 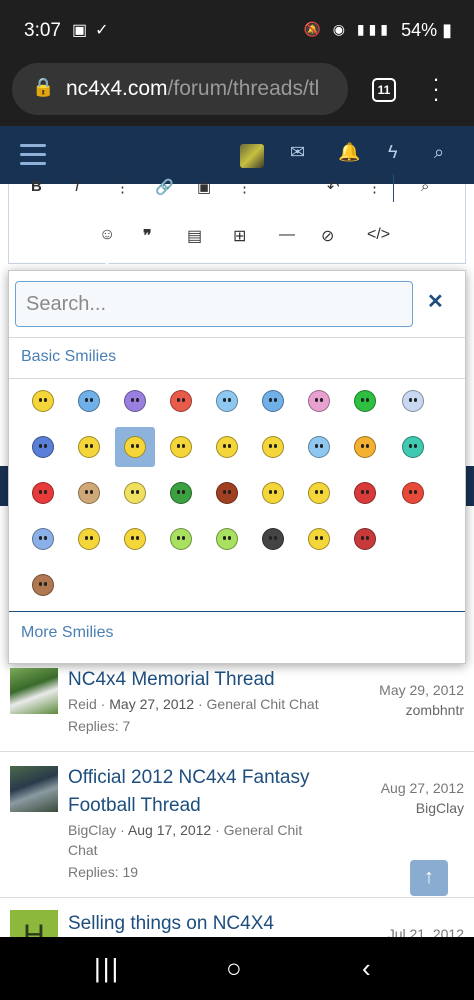 What do you see at coordinates (234, 968) in the screenshot?
I see `home-icon: ○` at bounding box center [234, 968].